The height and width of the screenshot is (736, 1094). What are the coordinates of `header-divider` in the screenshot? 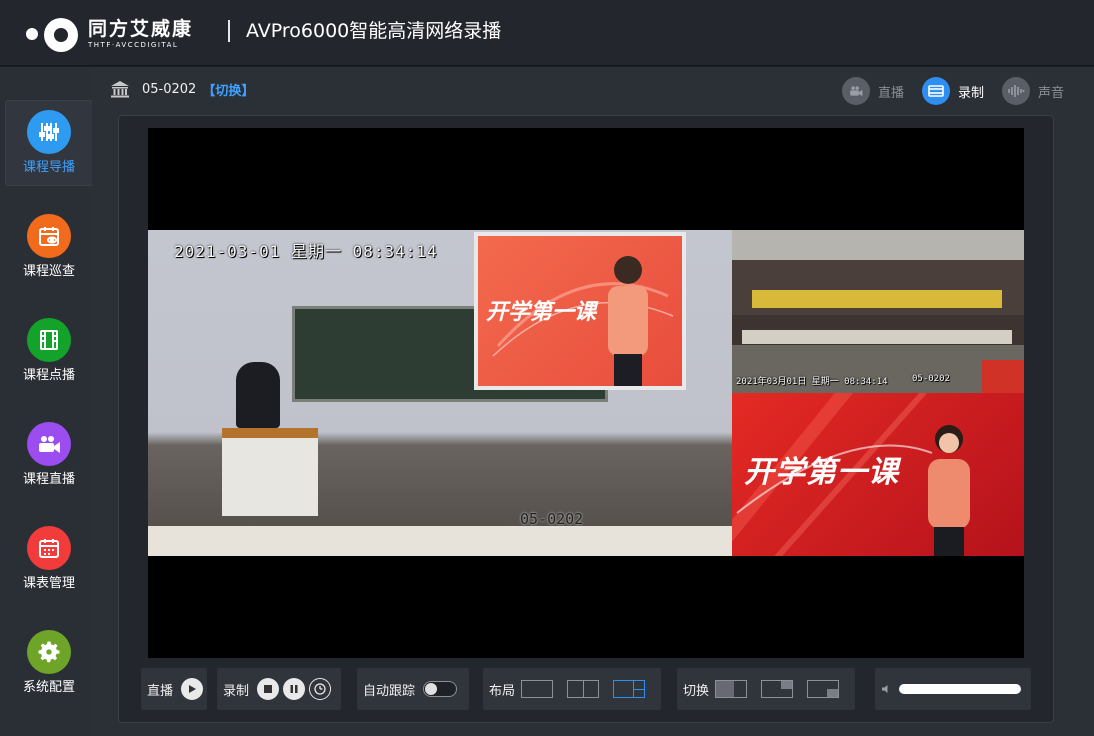 It's located at (229, 31).